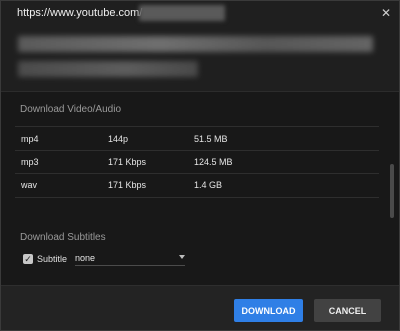 This screenshot has width=400, height=331. I want to click on format-row-mp3: mp3 171 Kbps 124.5 MB, so click(197, 162).